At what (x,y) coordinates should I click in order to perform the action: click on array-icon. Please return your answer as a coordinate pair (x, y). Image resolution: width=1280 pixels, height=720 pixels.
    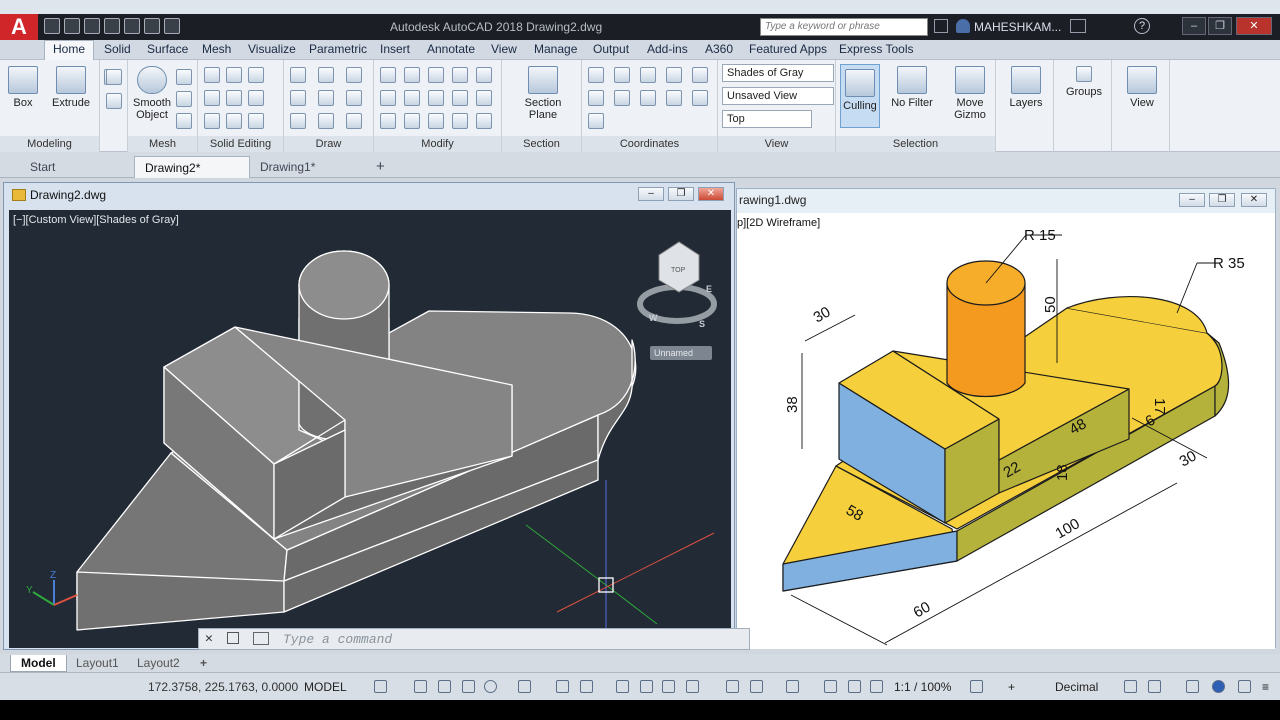
    Looking at the image, I should click on (484, 121).